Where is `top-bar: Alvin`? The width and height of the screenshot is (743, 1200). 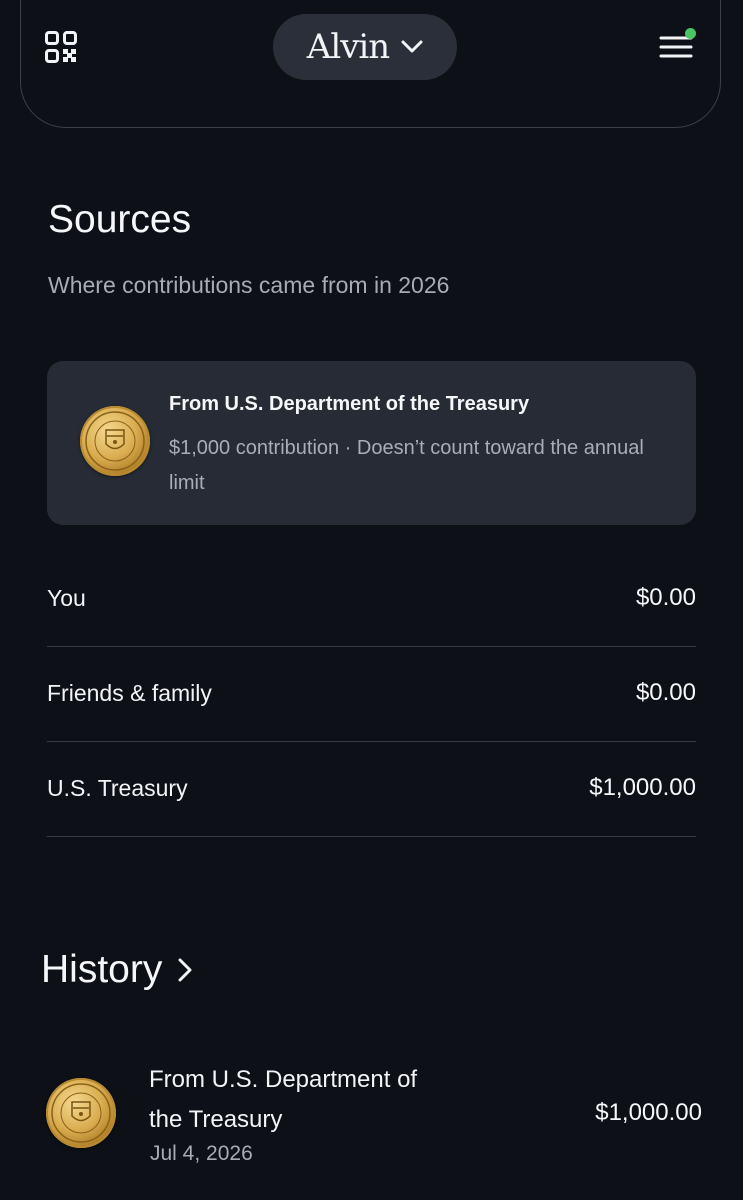
top-bar: Alvin is located at coordinates (371, 65).